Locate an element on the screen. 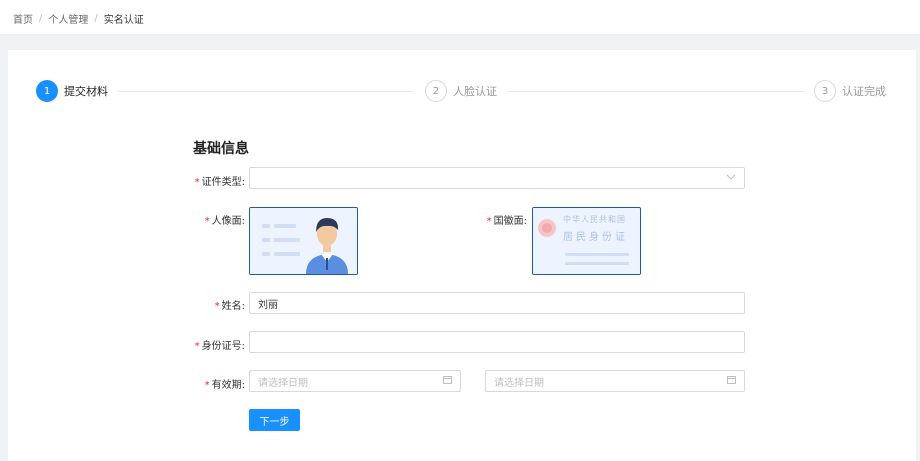 This screenshot has height=461, width=920. top-bar: 首页 / 个人管理 / 实名认证 is located at coordinates (460, 17).